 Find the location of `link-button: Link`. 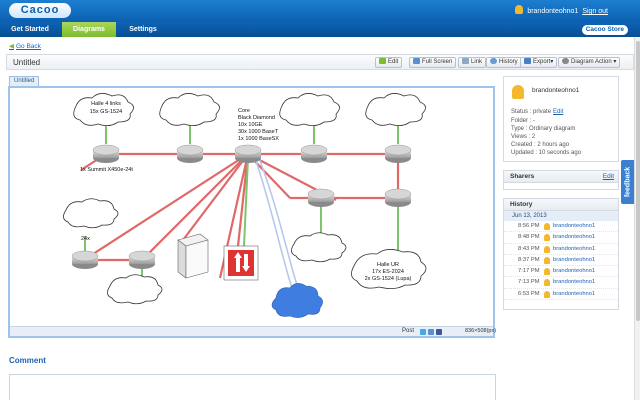

link-button: Link is located at coordinates (472, 62).